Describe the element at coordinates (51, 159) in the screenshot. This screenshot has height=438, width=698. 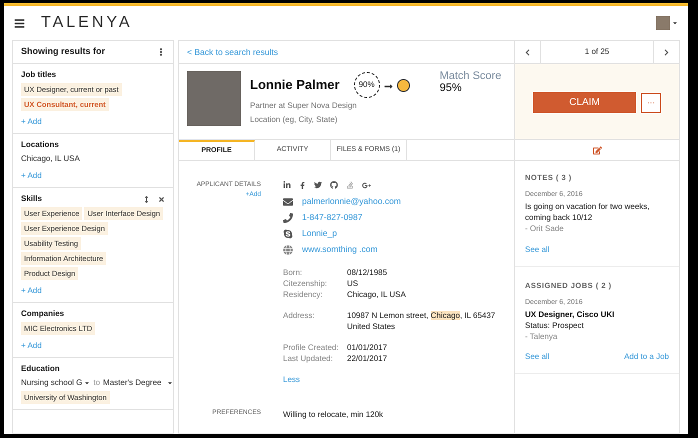
I see `filter-value: Chicago, IL USA` at that location.